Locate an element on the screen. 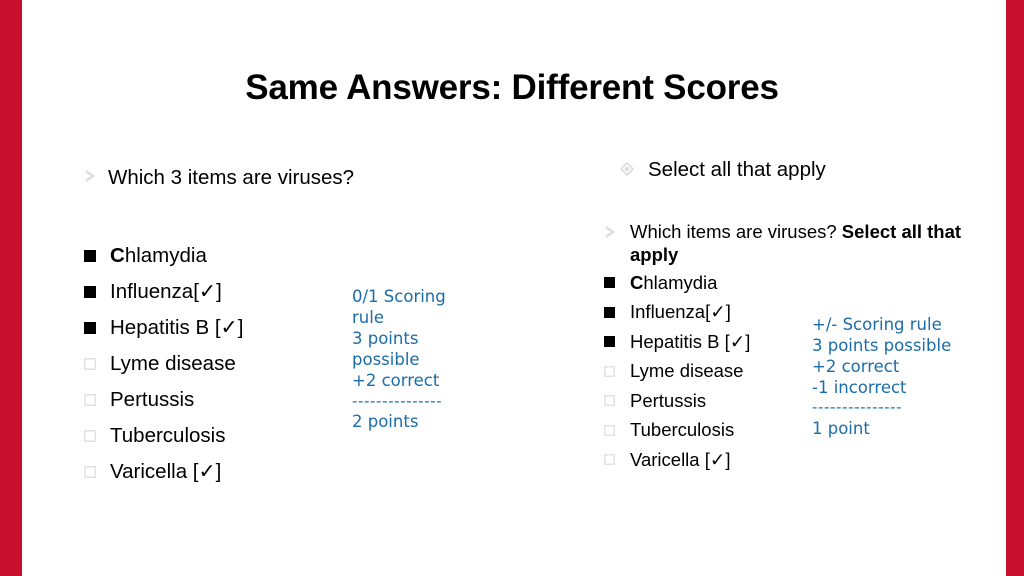 The image size is (1024, 576). list-item: Influenza[✓] is located at coordinates (234, 292).